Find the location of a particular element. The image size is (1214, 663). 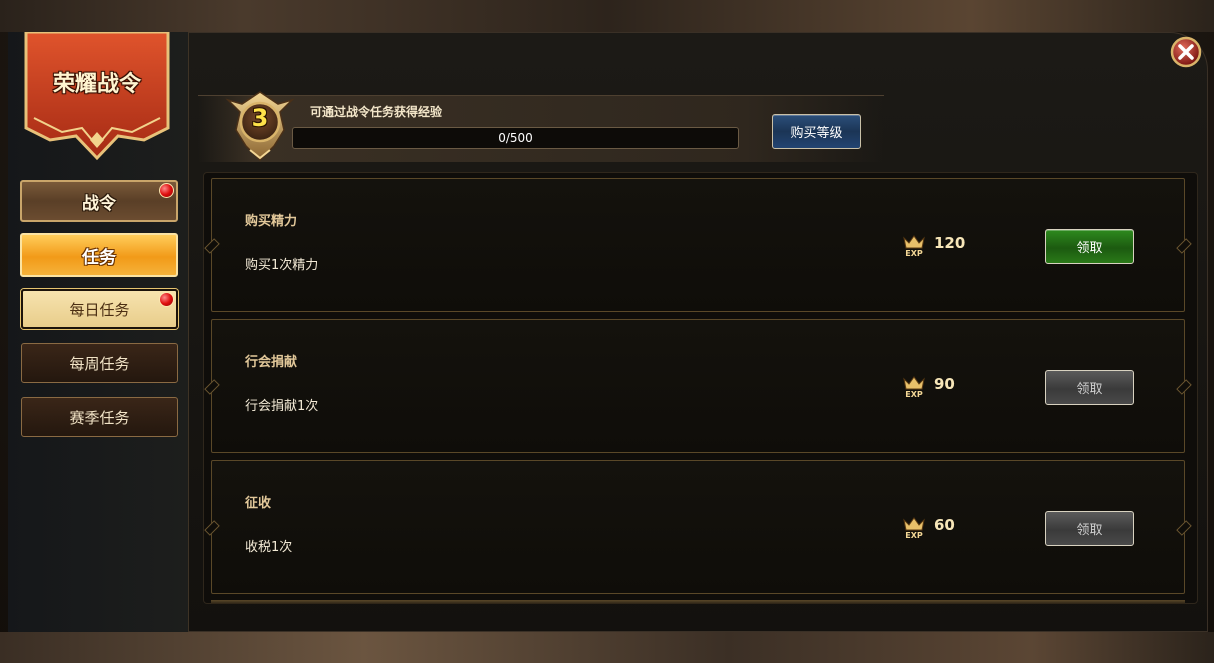

exp-progress-text: 0/500 is located at coordinates (515, 138).